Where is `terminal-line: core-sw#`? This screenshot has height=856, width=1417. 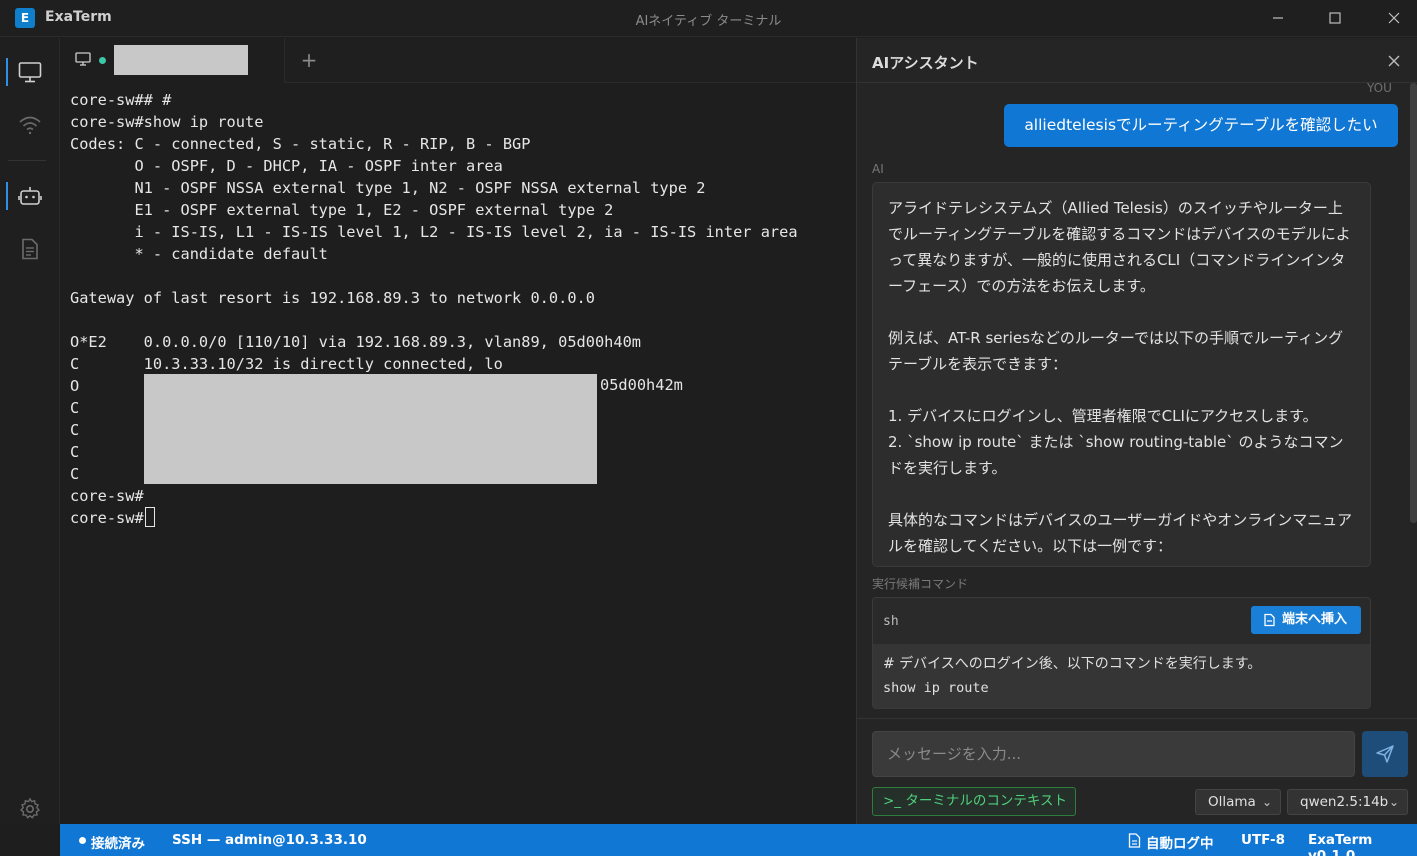 terminal-line: core-sw# is located at coordinates (107, 496).